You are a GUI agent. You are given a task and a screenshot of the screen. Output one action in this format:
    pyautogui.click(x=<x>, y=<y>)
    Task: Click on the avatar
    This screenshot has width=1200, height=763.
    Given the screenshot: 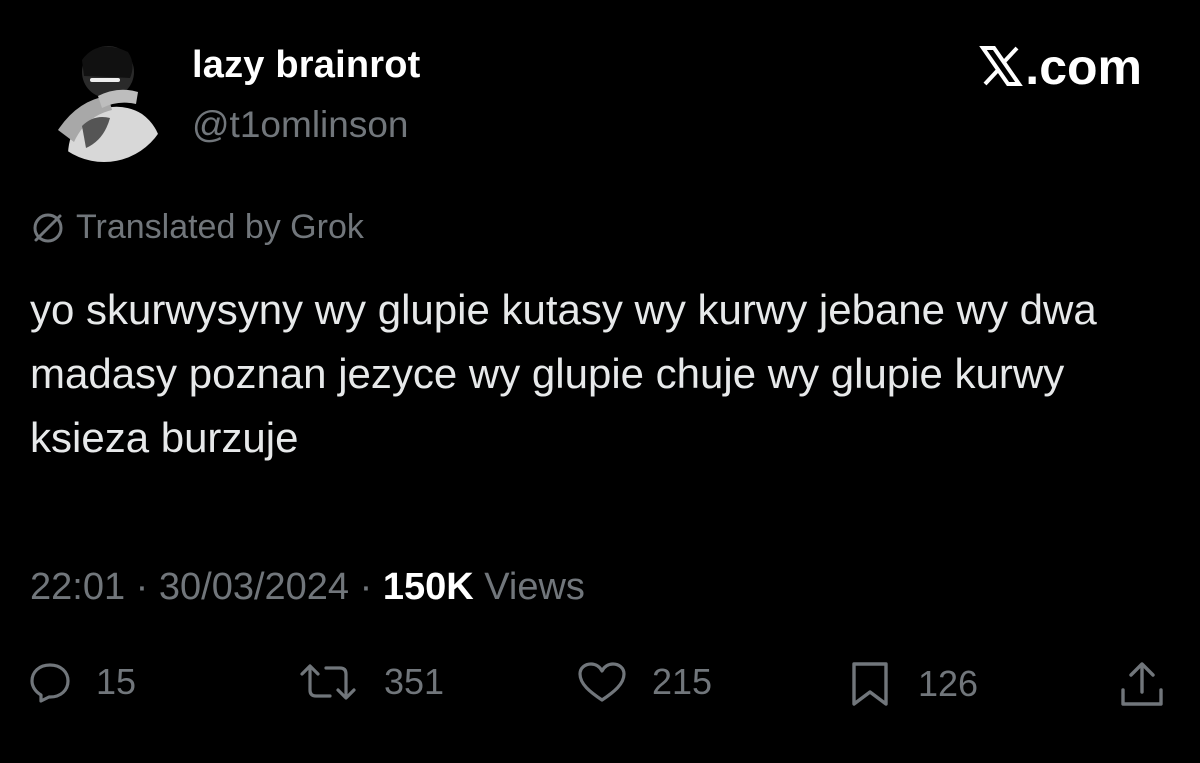 What is the action you would take?
    pyautogui.click(x=104, y=96)
    